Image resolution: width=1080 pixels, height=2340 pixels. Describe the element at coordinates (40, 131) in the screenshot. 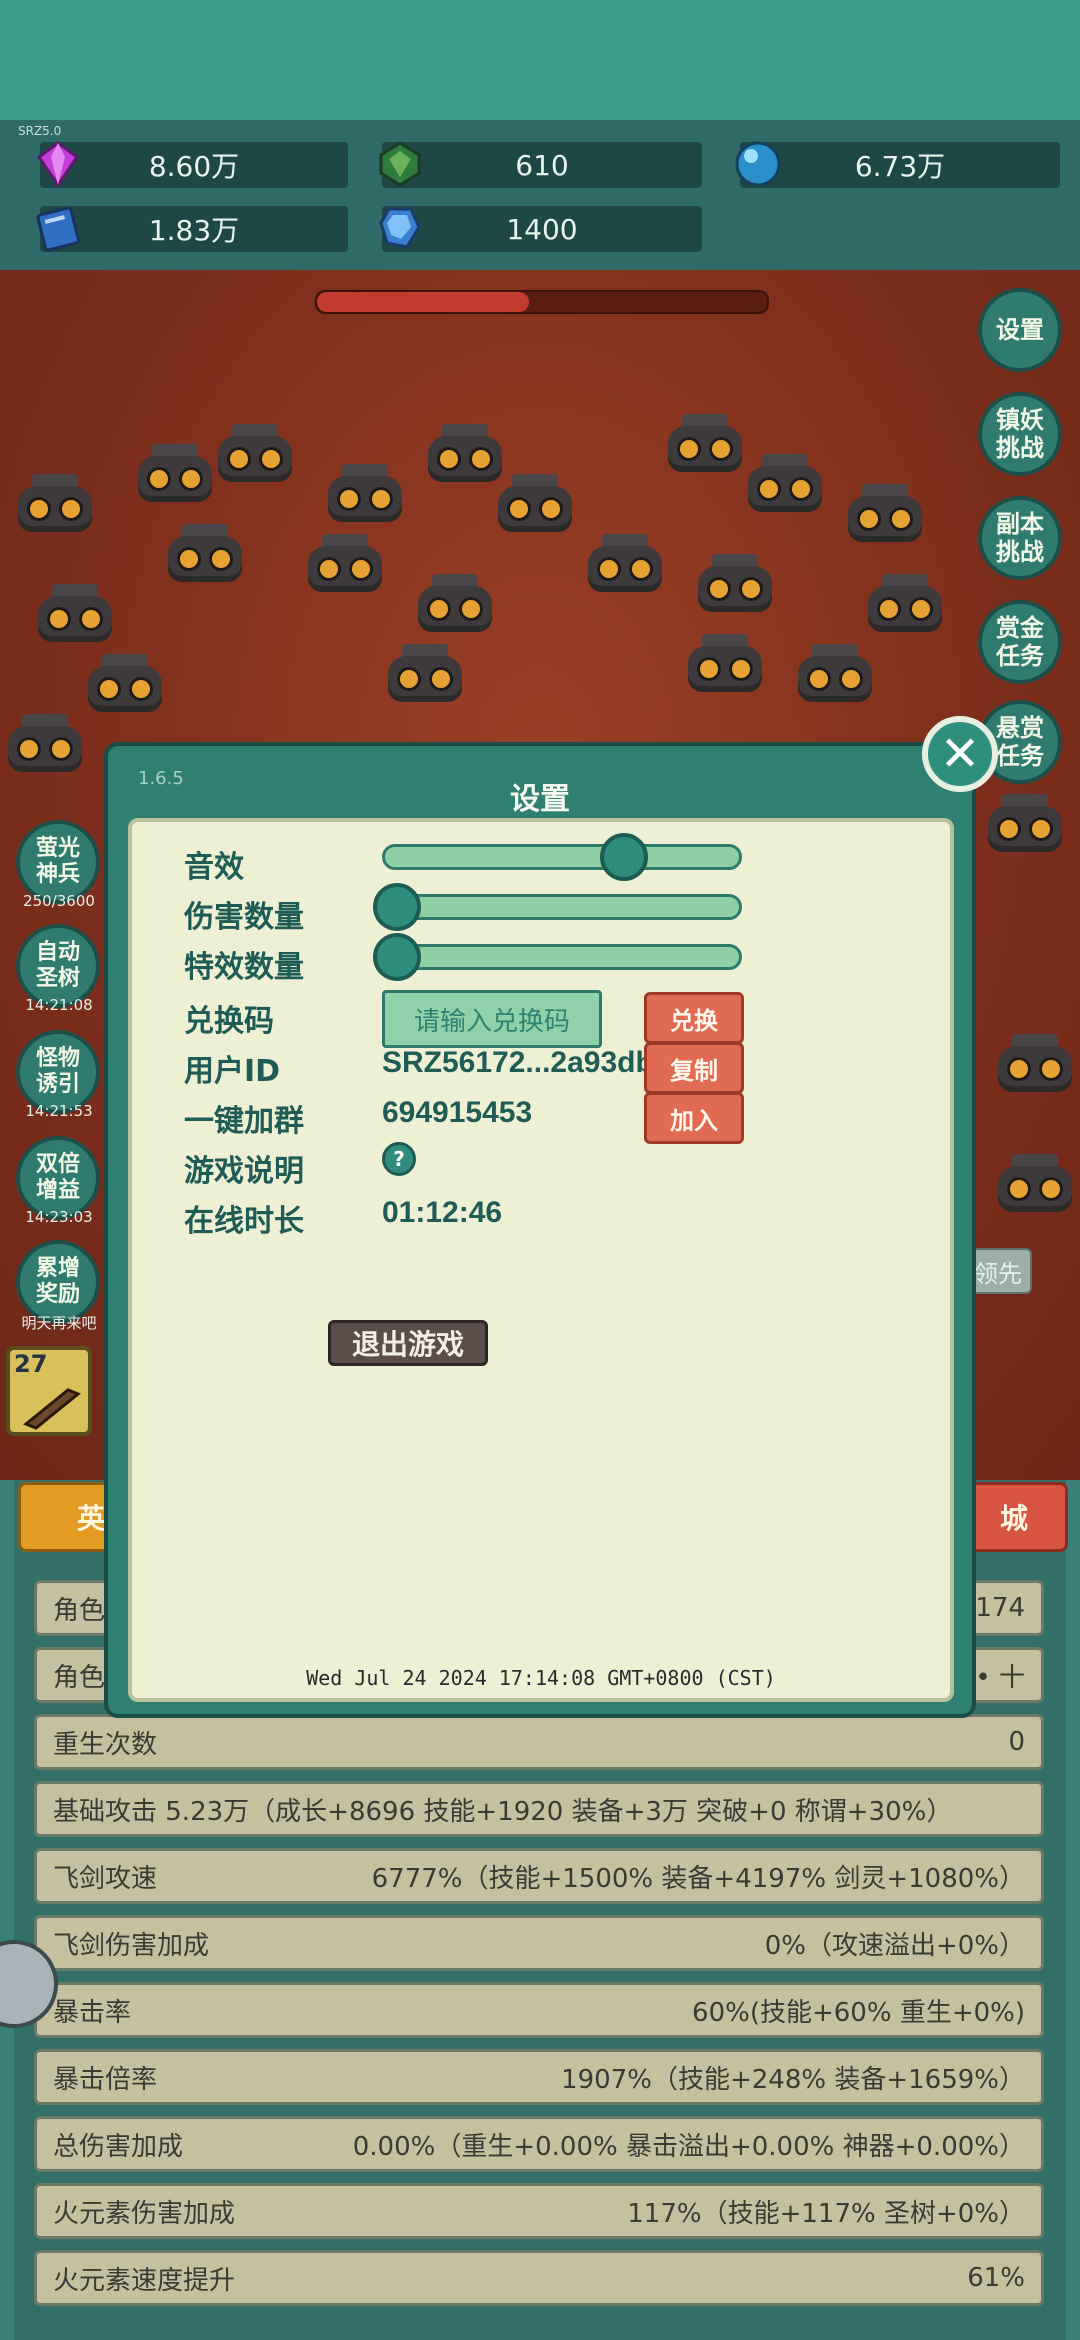

I see `server-label: SRZ5.0` at that location.